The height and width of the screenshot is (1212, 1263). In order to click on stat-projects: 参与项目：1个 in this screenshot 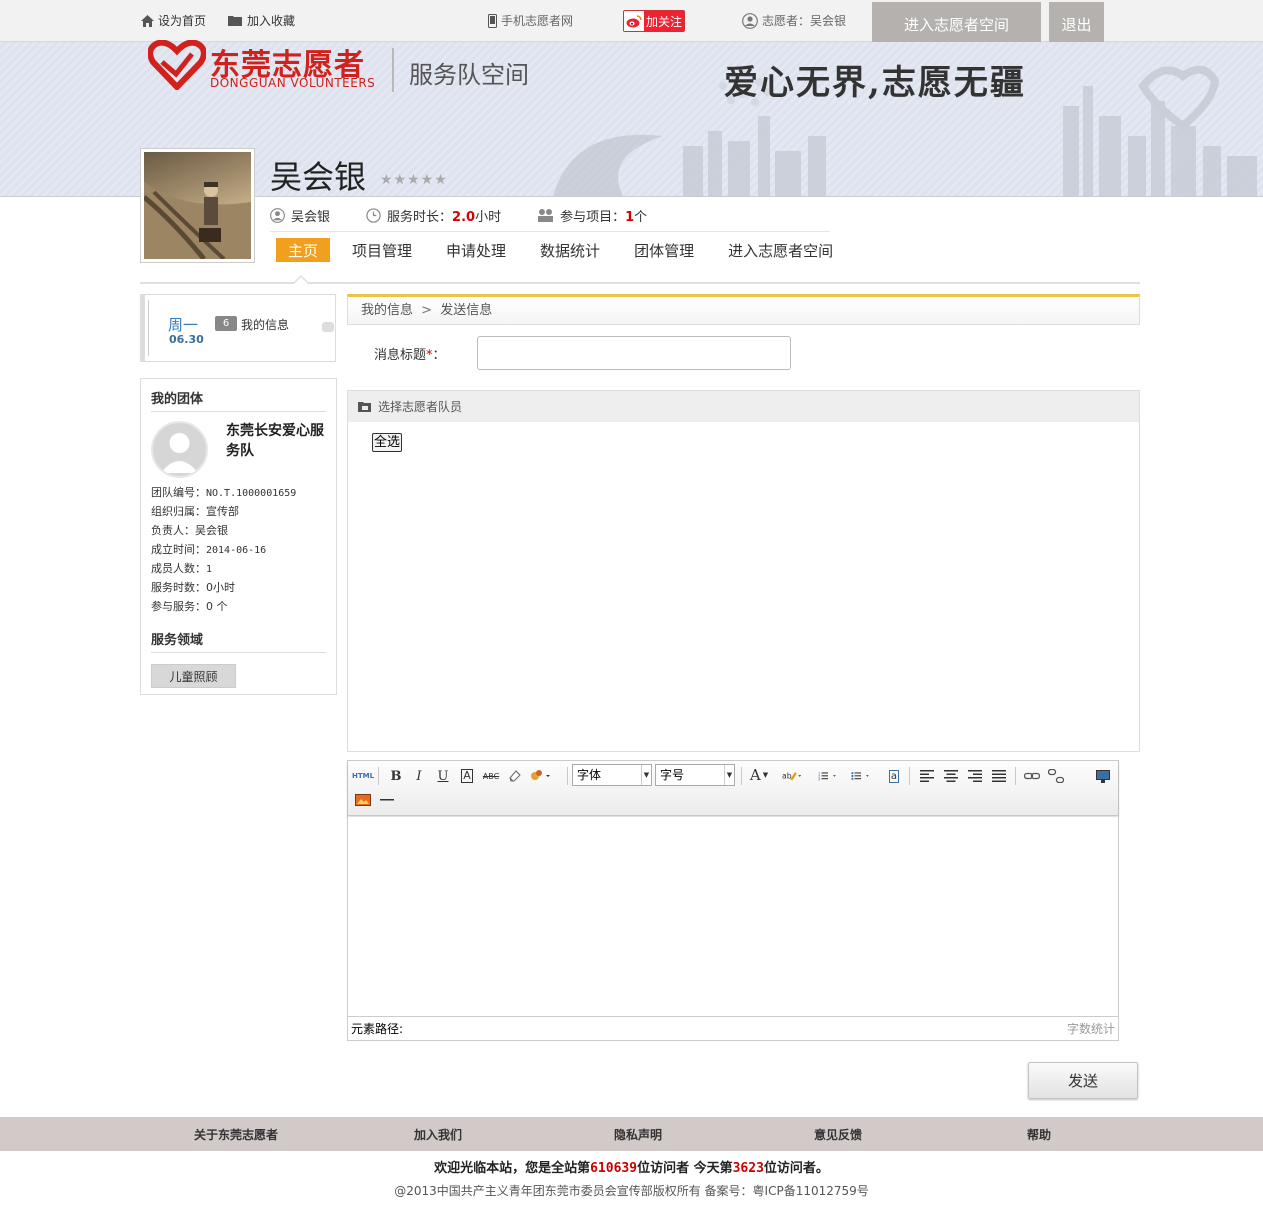, I will do `click(592, 215)`.